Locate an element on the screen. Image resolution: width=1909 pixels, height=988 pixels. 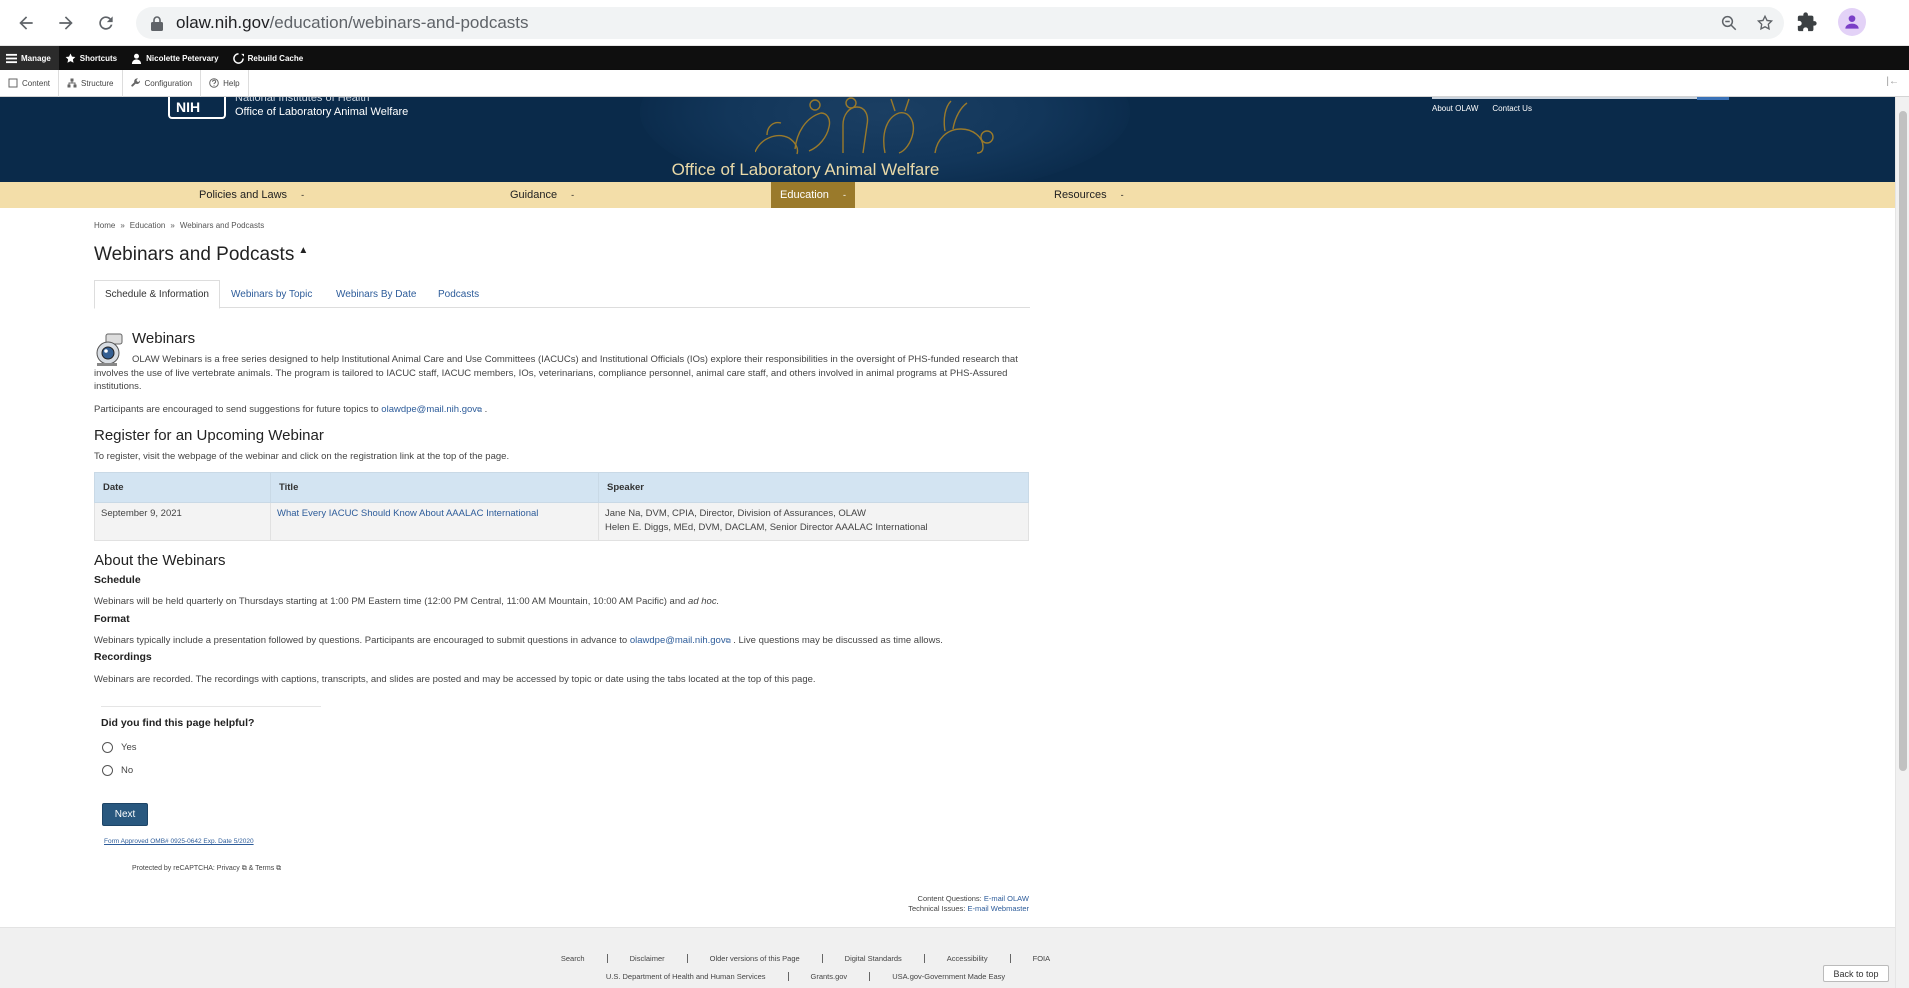
extensions-puzzle-icon is located at coordinates (1807, 22).